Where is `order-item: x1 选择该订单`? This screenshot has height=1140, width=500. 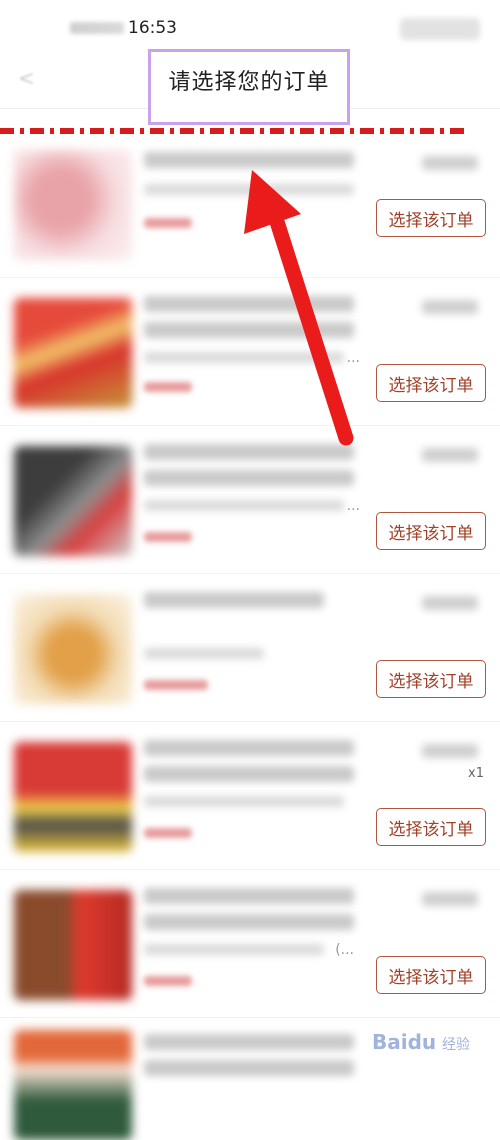
order-item: x1 选择该订单 is located at coordinates (250, 796).